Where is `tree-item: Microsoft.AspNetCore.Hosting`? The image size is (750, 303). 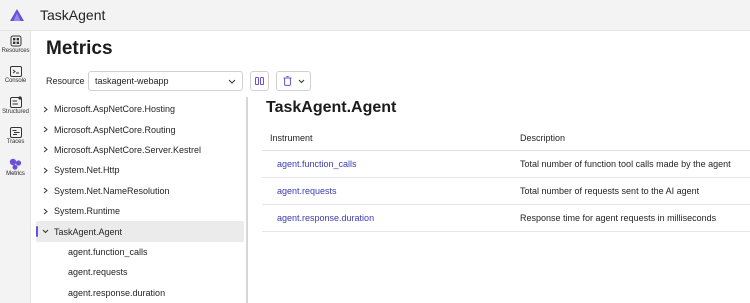
tree-item: Microsoft.AspNetCore.Hosting is located at coordinates (140, 109).